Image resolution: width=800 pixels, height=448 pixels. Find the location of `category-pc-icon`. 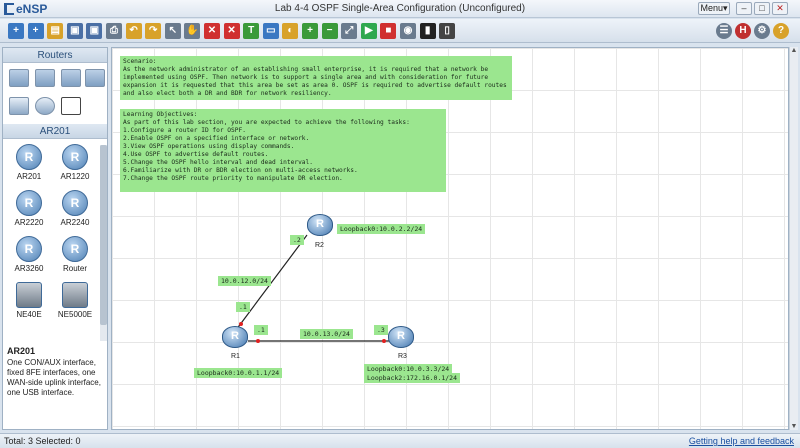

category-pc-icon is located at coordinates (19, 106).